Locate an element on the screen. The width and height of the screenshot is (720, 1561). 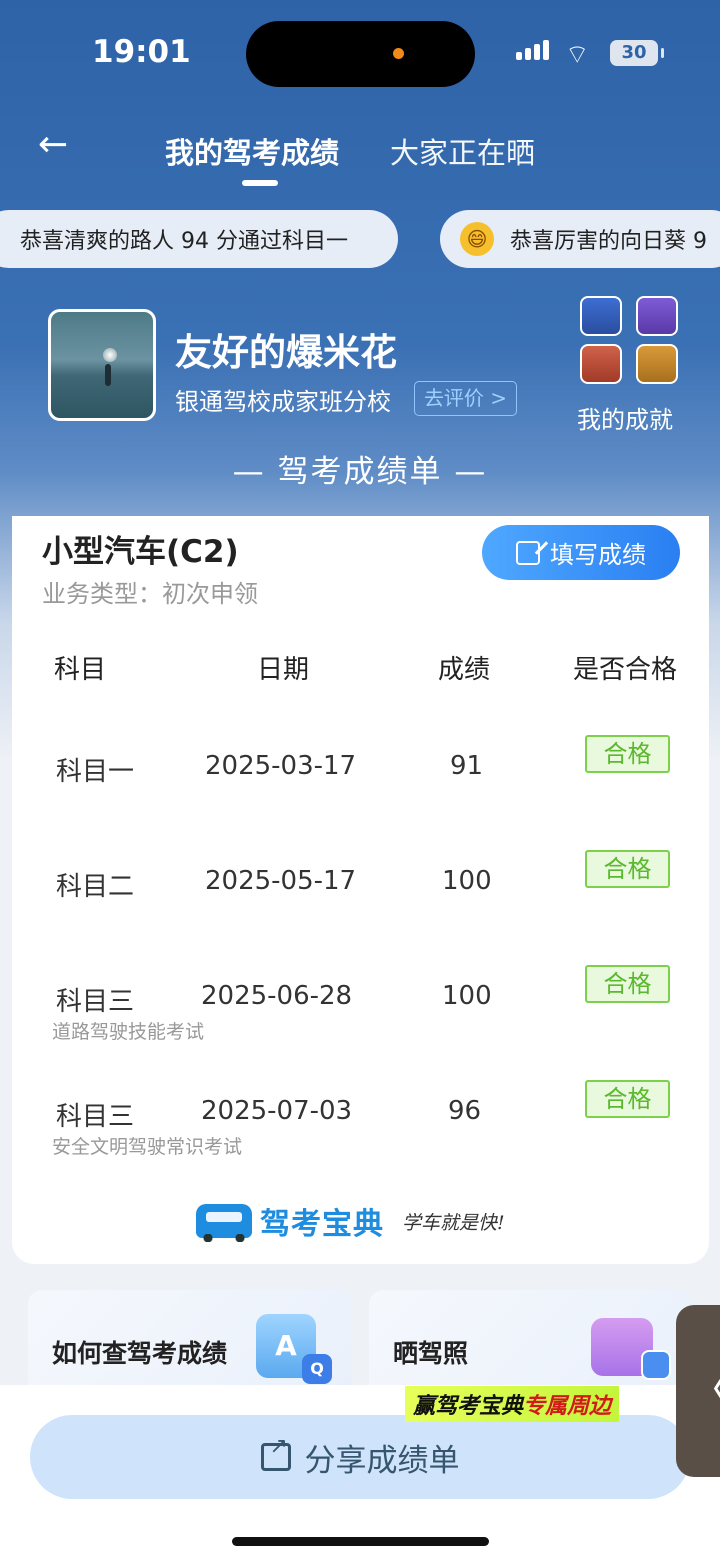
dynamic-island is located at coordinates (360, 54).